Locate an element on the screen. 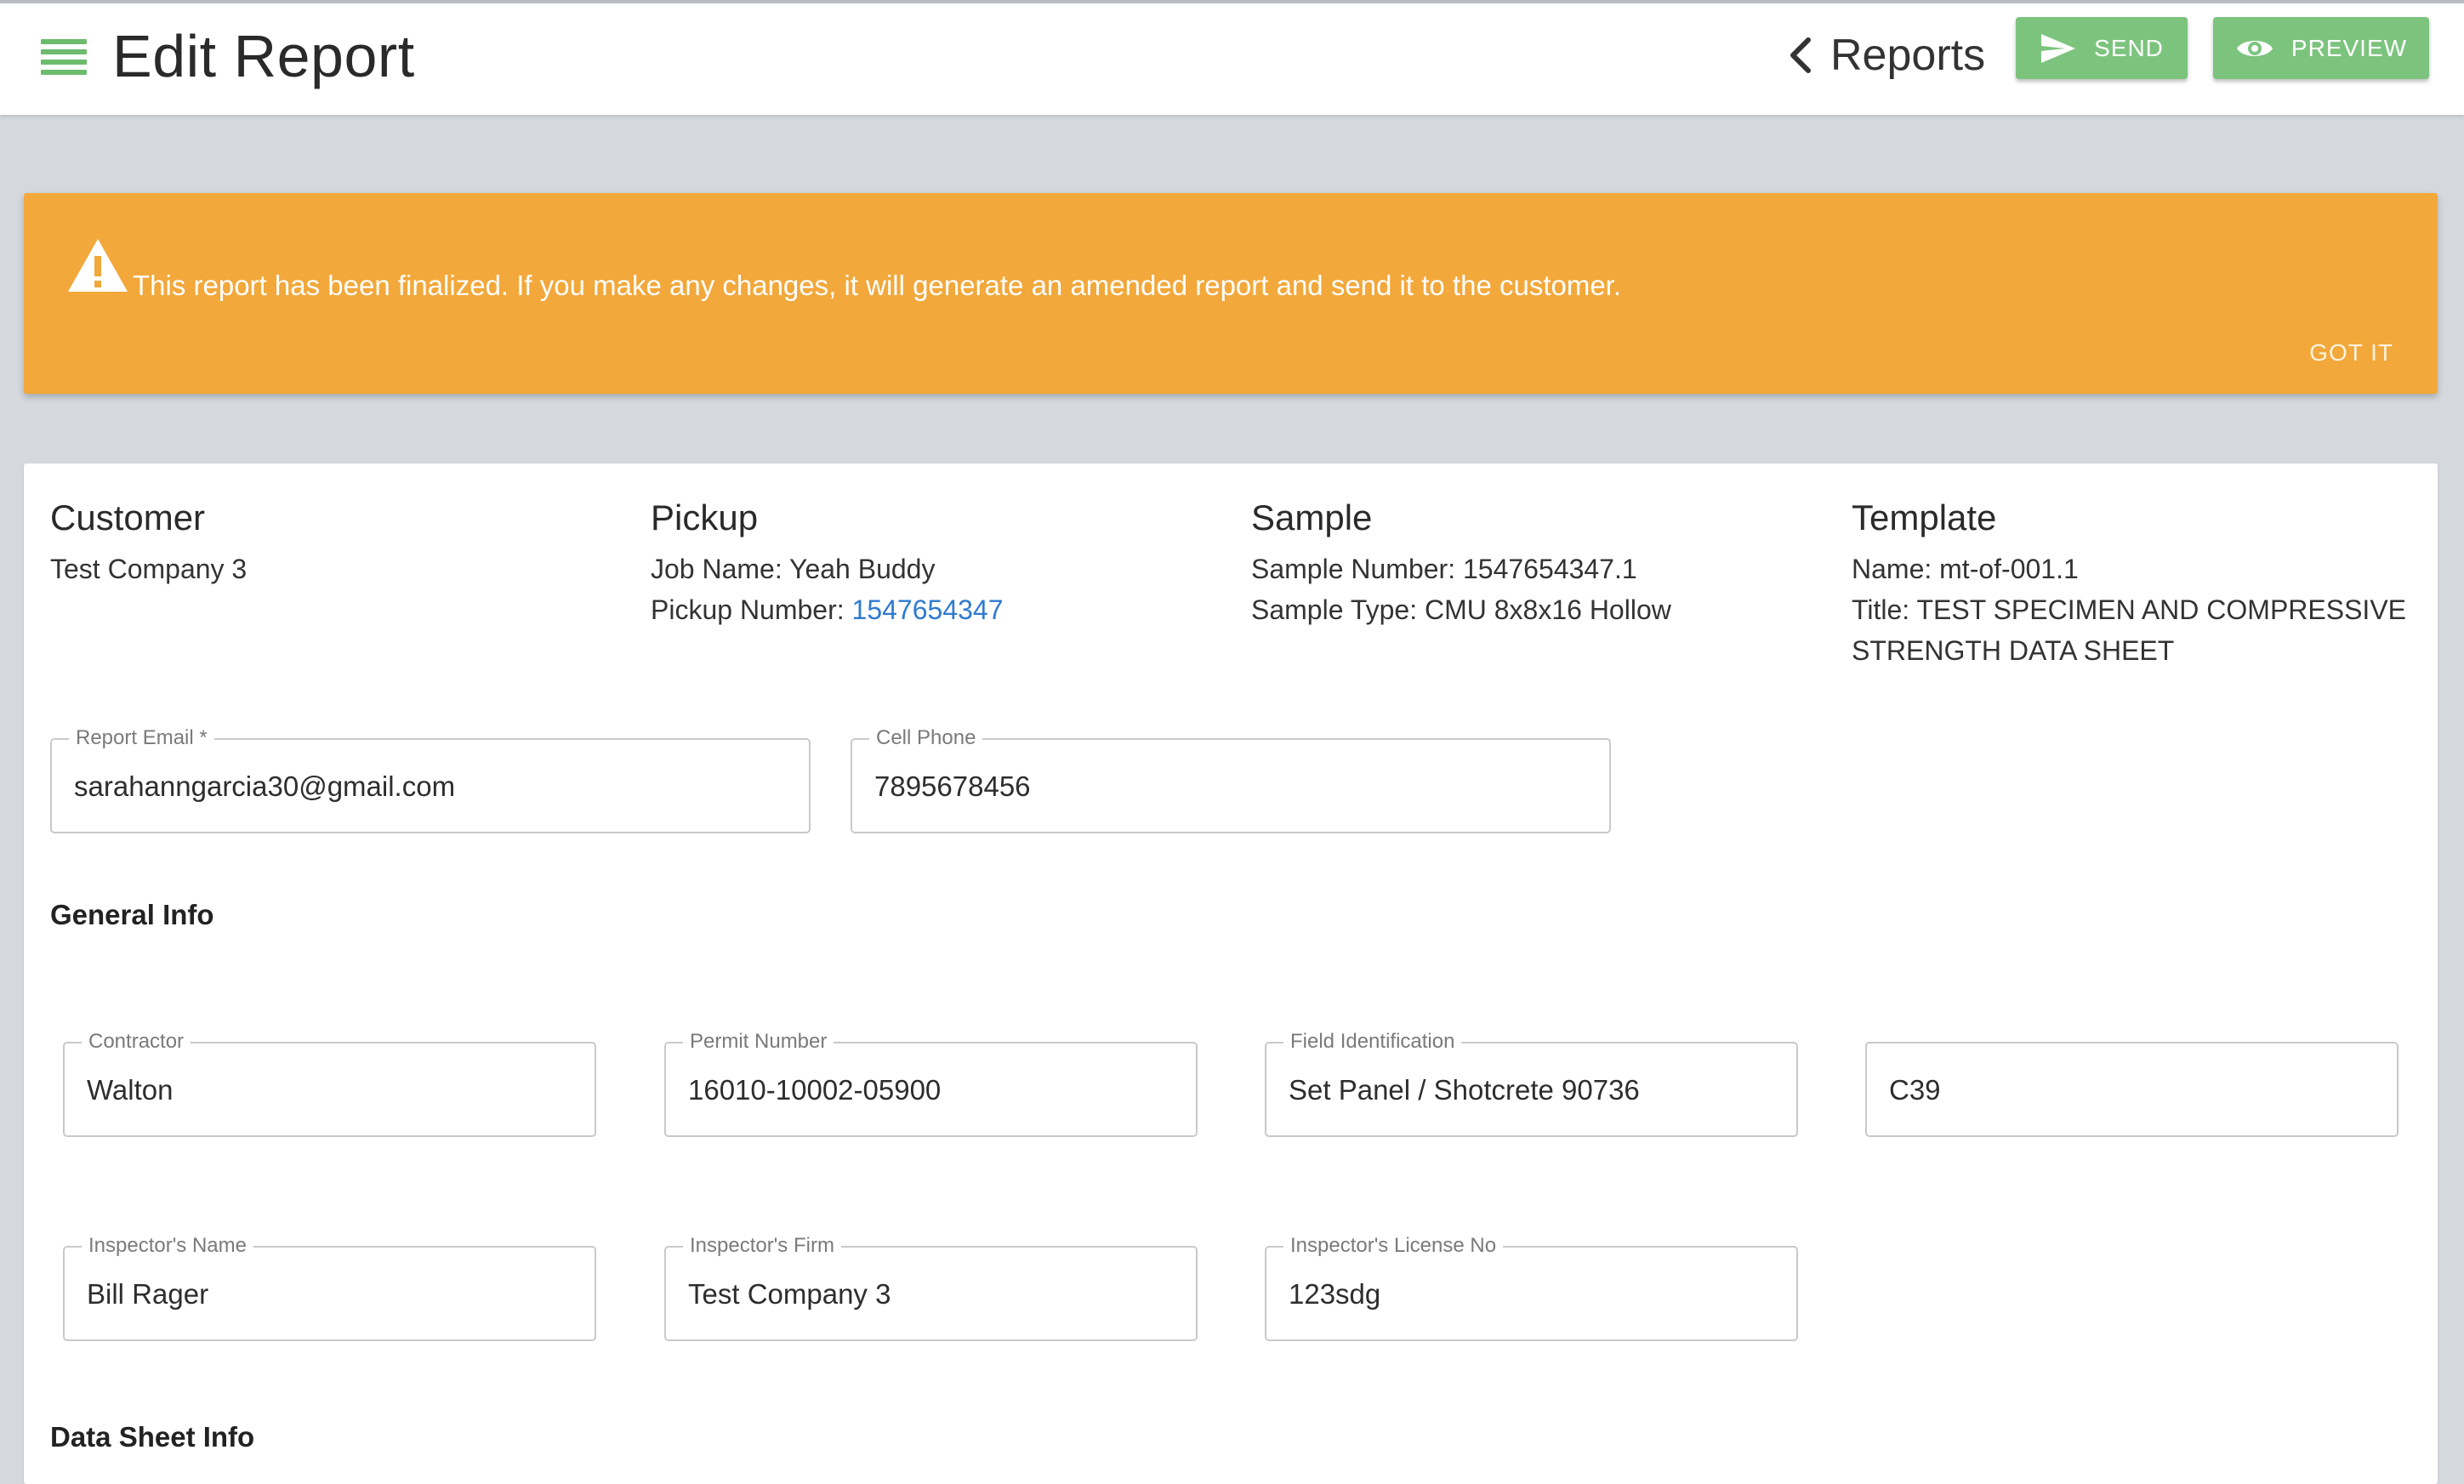  pickup-heading: Pickup is located at coordinates (705, 517).